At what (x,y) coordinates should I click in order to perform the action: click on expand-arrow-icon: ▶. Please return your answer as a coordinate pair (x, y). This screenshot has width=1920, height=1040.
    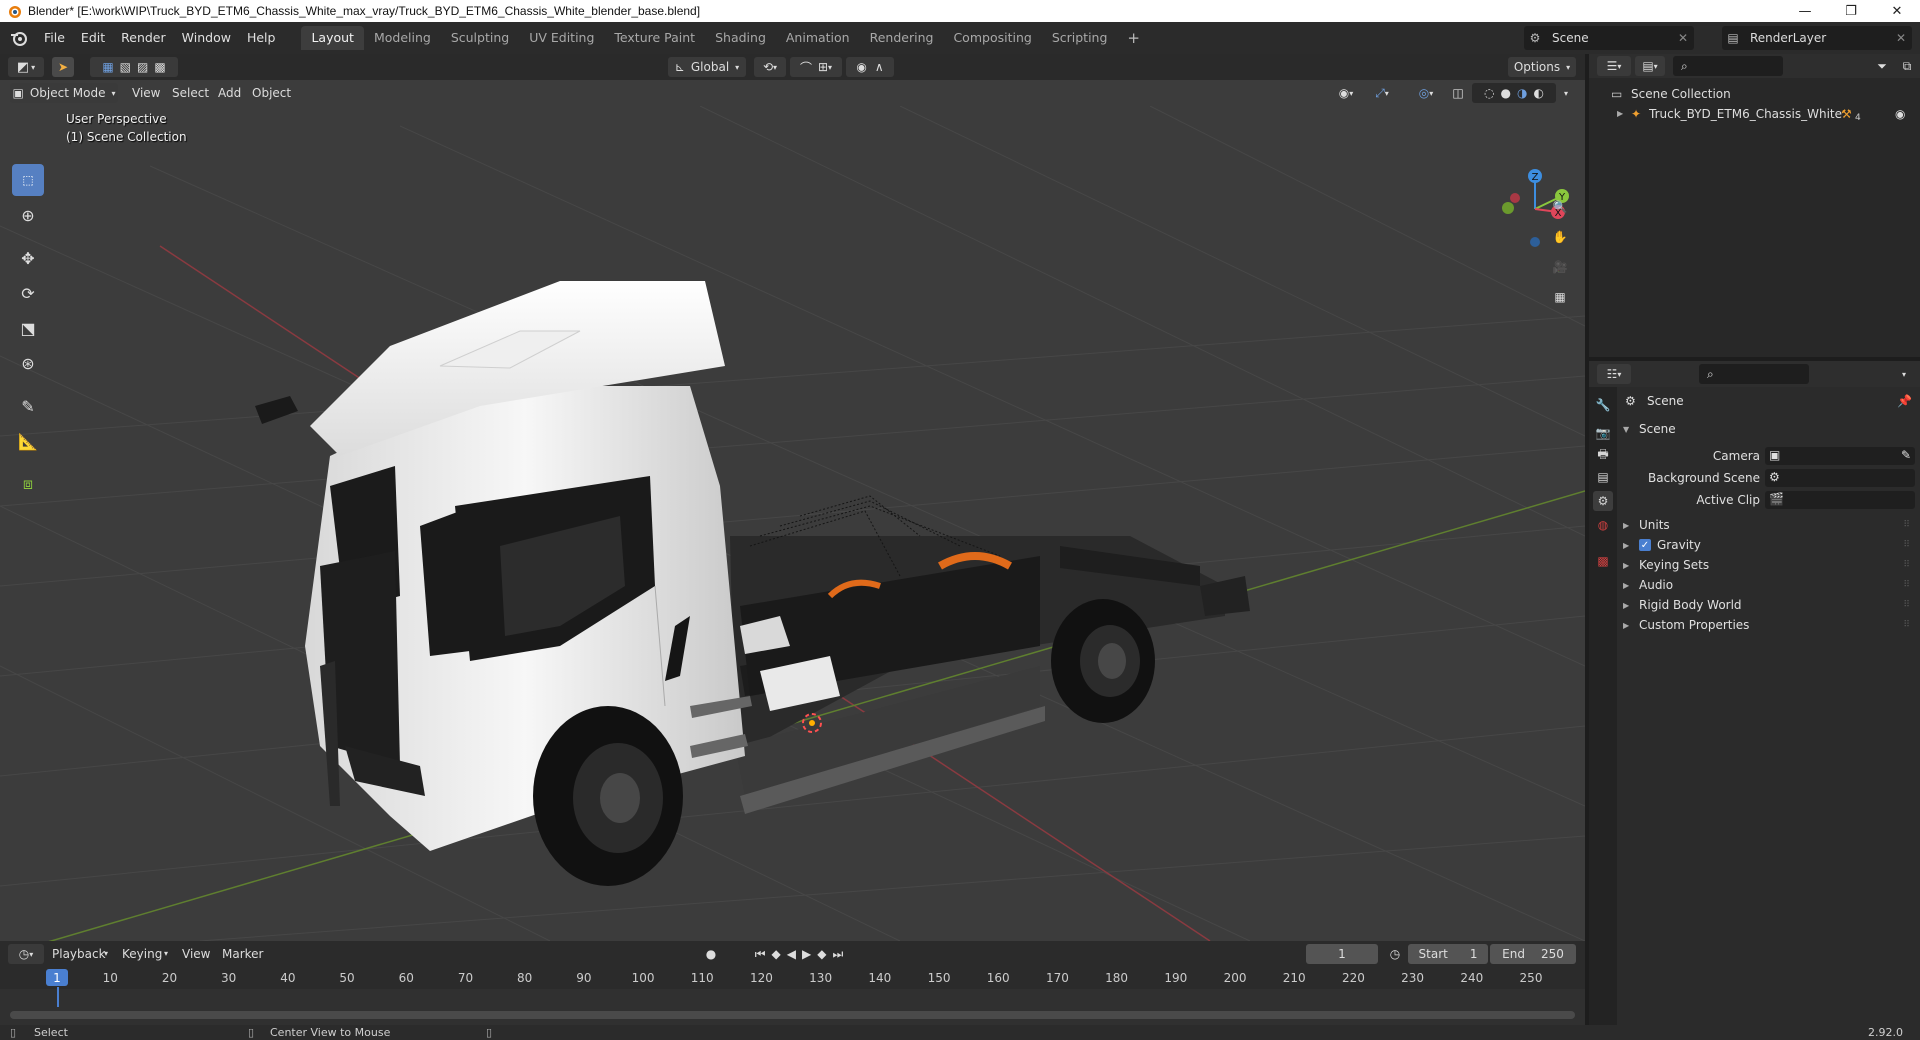
    Looking at the image, I should click on (1620, 114).